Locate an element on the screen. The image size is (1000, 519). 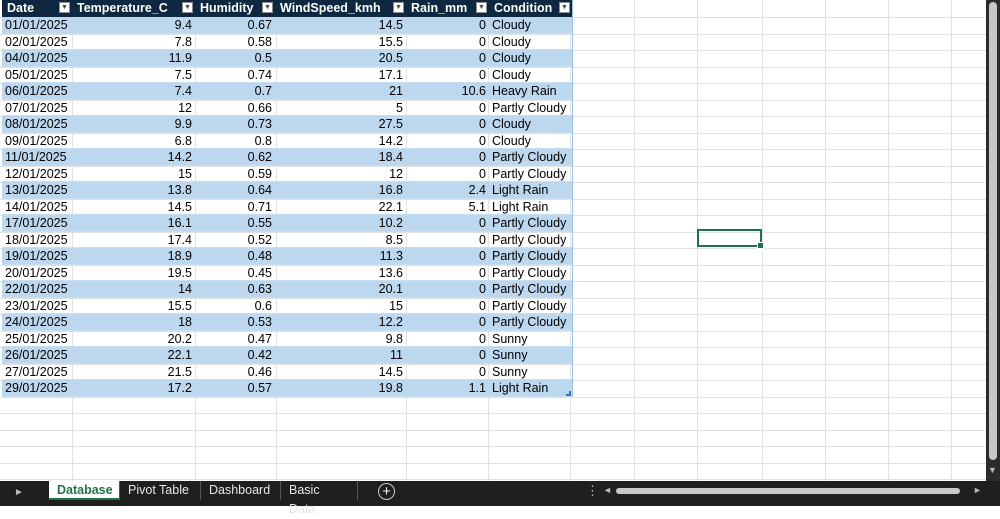
table-cell: 0.71 is located at coordinates (235, 207).